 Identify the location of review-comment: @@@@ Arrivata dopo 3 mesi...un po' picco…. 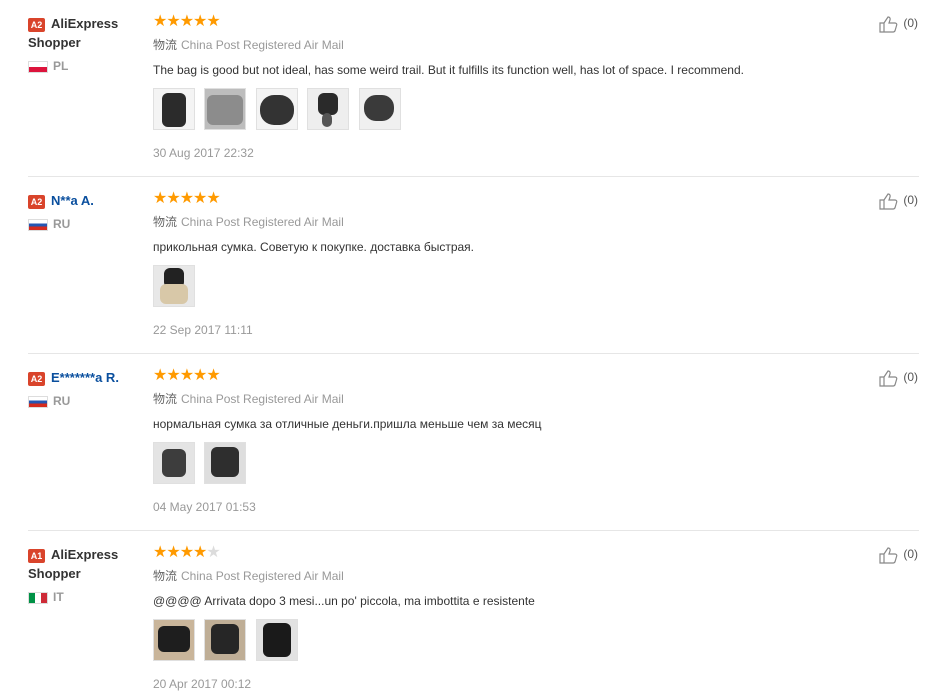
(344, 601).